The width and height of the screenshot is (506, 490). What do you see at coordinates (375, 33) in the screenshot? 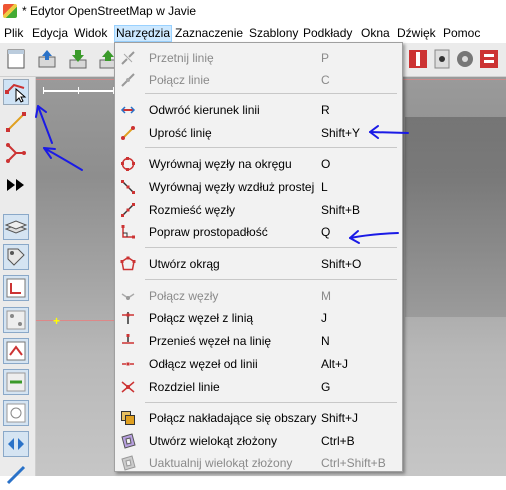
I see `menu-okna: Okna` at bounding box center [375, 33].